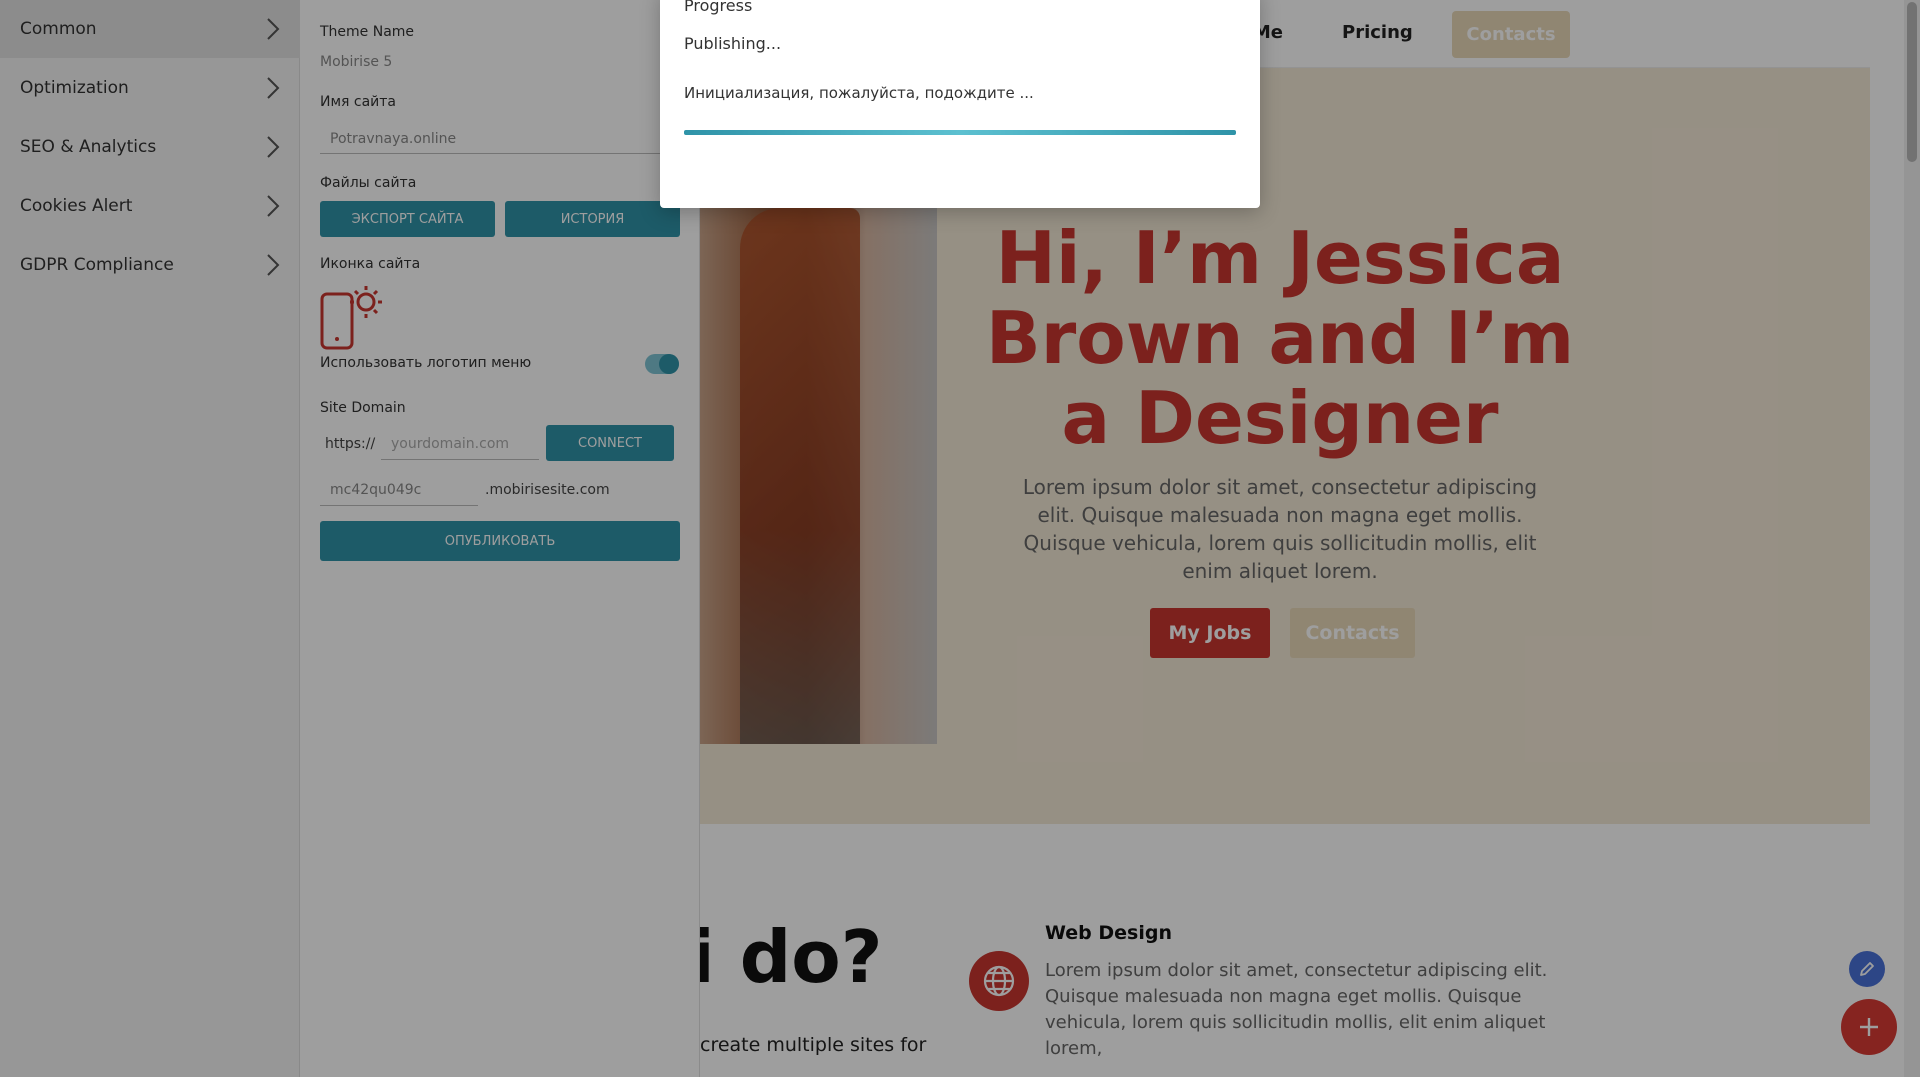  I want to click on section-title: i do?, so click(791, 957).